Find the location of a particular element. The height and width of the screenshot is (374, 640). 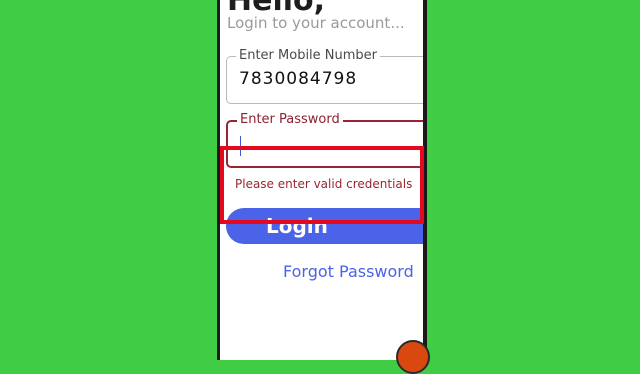

highlight-box is located at coordinates (322, 185).